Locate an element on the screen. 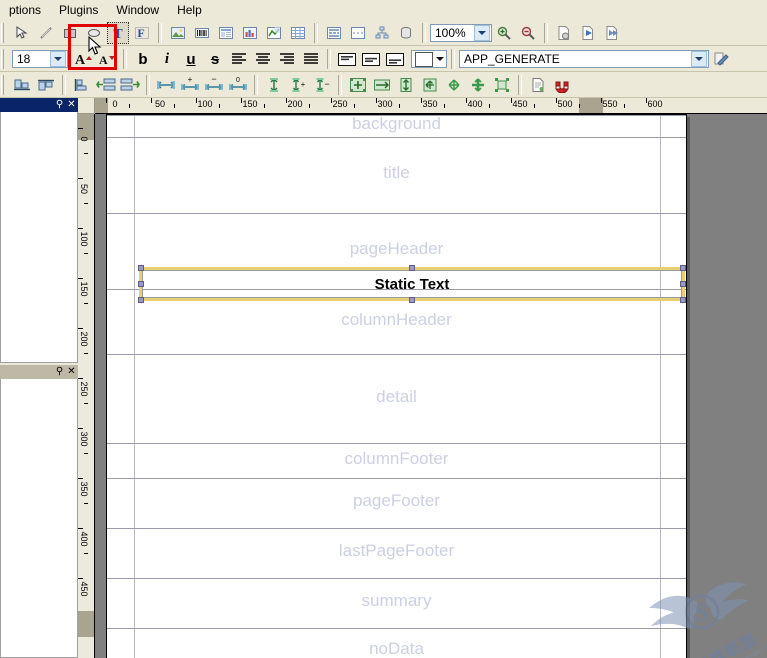 The width and height of the screenshot is (767, 658). align-right-button is located at coordinates (287, 59).